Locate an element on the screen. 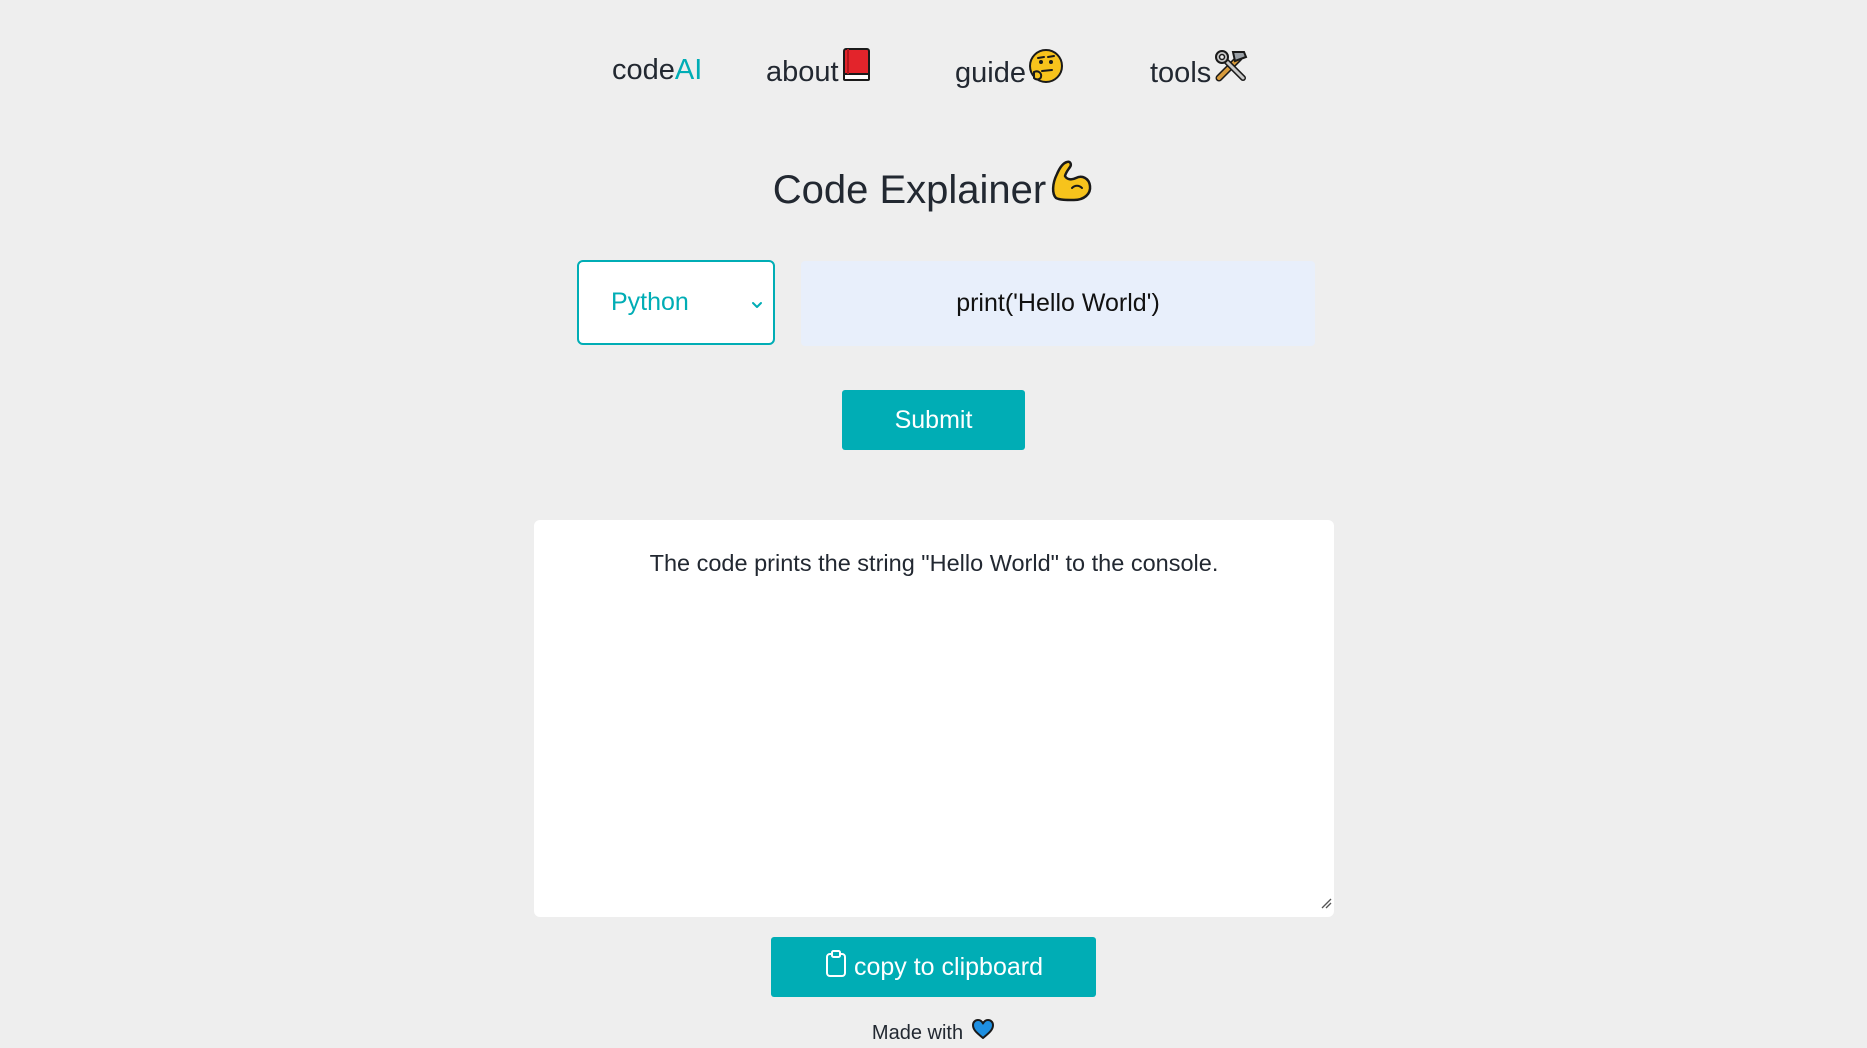 The height and width of the screenshot is (1048, 1867). footer: Made with is located at coordinates (933, 1033).